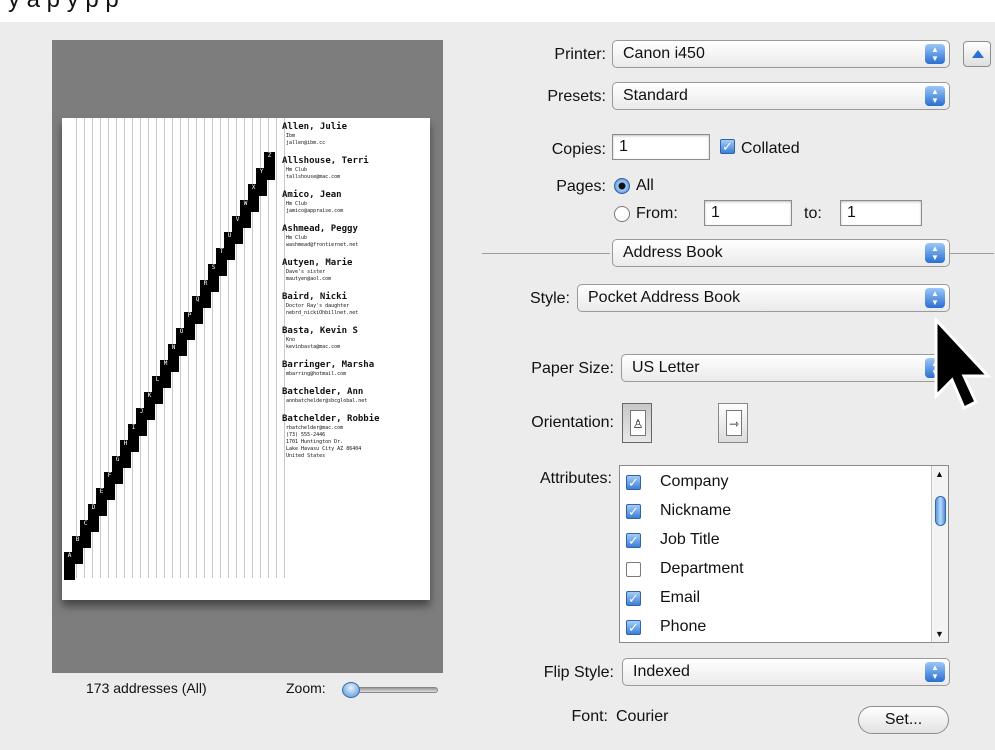  I want to click on presets-label: Presets:, so click(576, 96).